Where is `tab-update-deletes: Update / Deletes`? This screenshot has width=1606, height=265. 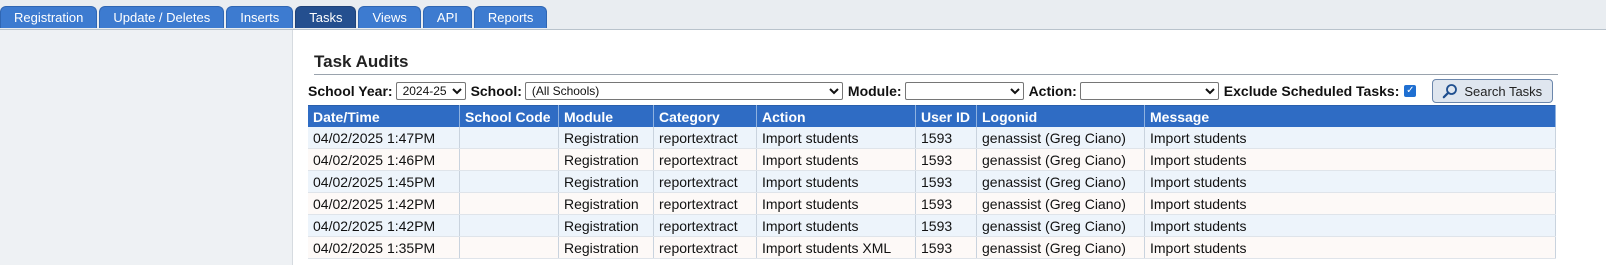 tab-update-deletes: Update / Deletes is located at coordinates (162, 17).